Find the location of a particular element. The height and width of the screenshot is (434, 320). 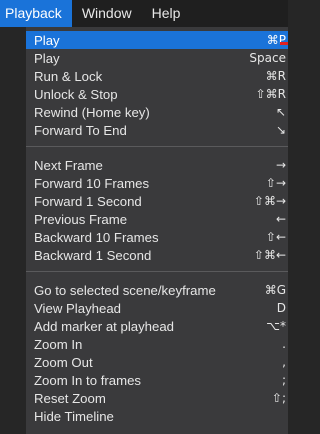

menu-item-play-space: Play Space is located at coordinates (157, 58).